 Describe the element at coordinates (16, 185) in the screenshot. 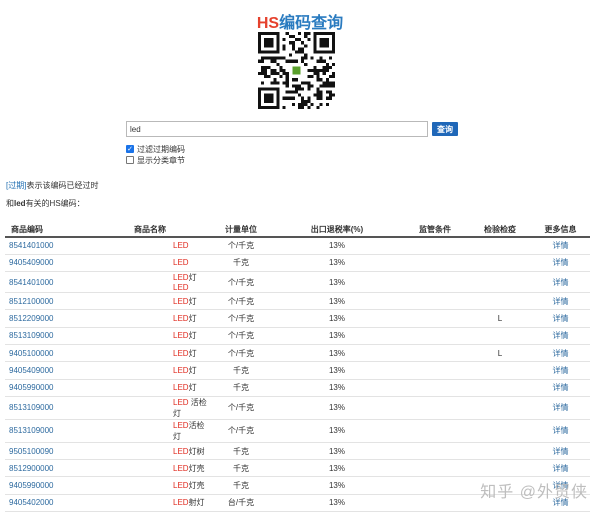

I see `expired-tag: [过期]` at that location.